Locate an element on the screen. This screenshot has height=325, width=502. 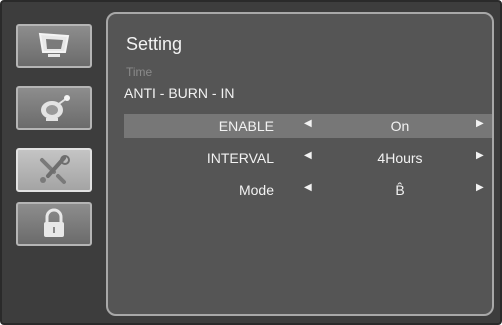
setting-row-enable: ENABLE ◀ On ▶ is located at coordinates (308, 126).